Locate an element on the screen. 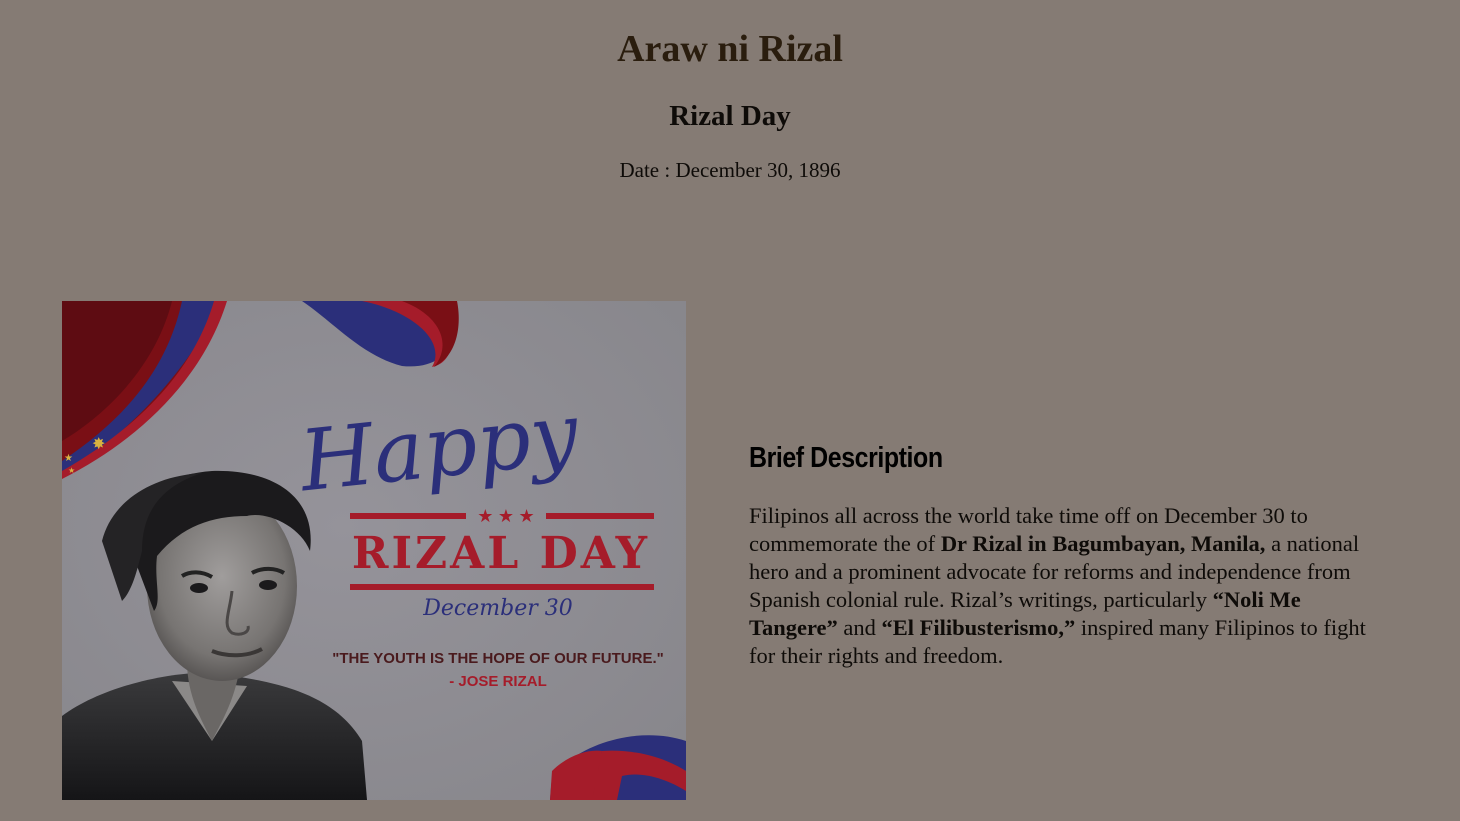  poster-rule-right is located at coordinates (600, 516).